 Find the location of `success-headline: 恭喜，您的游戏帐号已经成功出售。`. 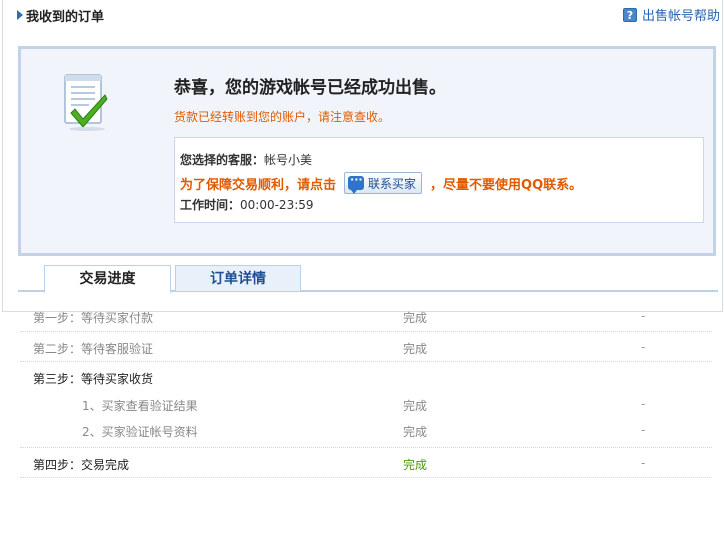

success-headline: 恭喜，您的游戏帐号已经成功出售。 is located at coordinates (310, 88).